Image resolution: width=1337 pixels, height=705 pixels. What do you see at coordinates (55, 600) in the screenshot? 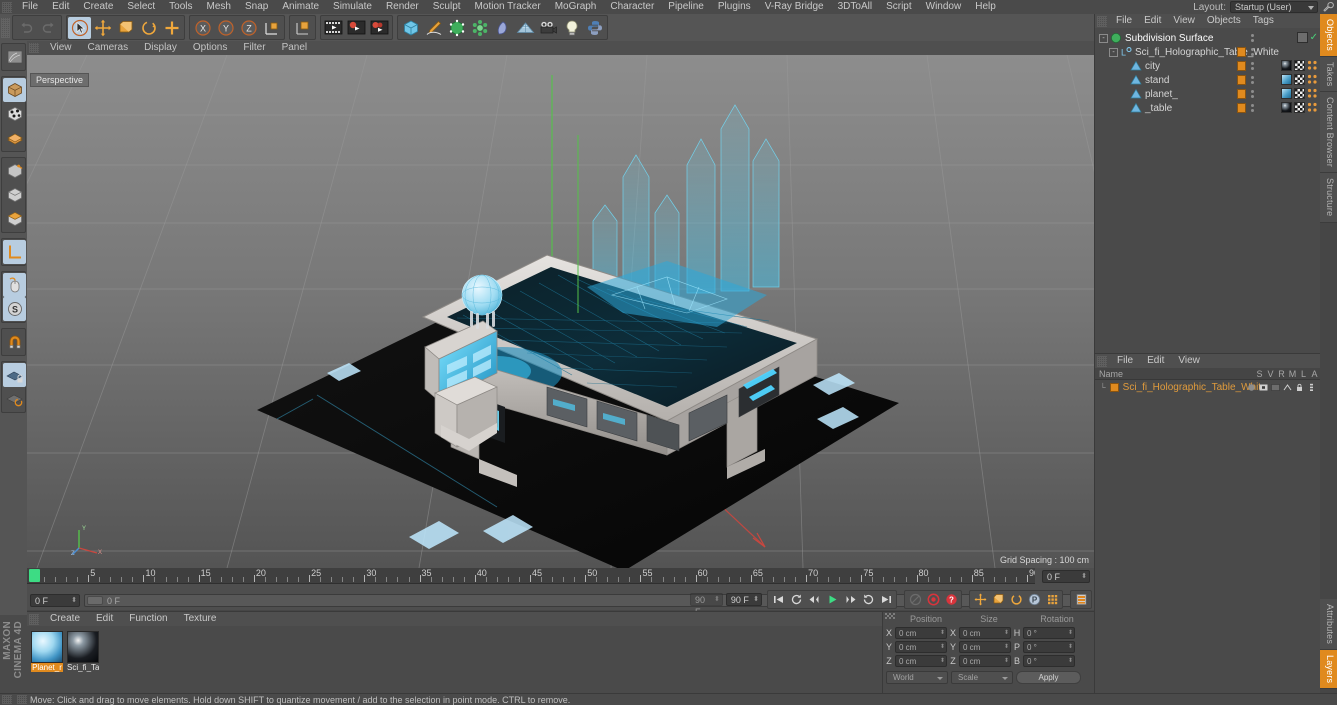
I see `powerslider-frame-field: 0 F` at bounding box center [55, 600].